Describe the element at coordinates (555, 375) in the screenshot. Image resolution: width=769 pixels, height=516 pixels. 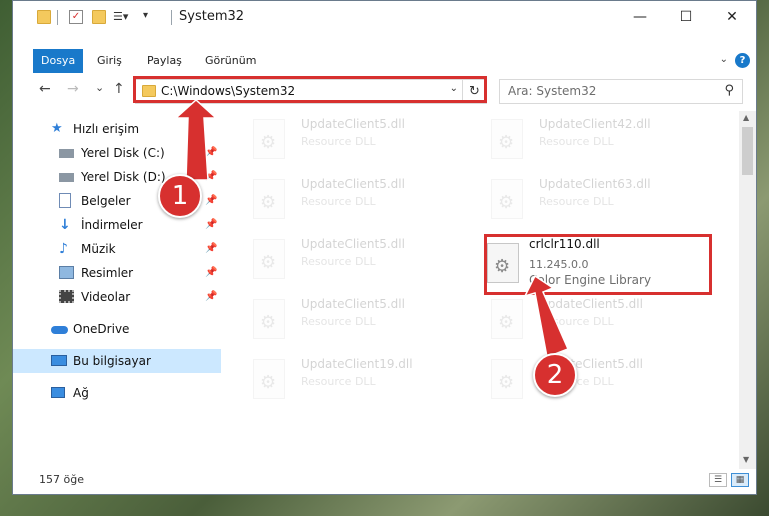
I see `step-badge-2: 2` at that location.